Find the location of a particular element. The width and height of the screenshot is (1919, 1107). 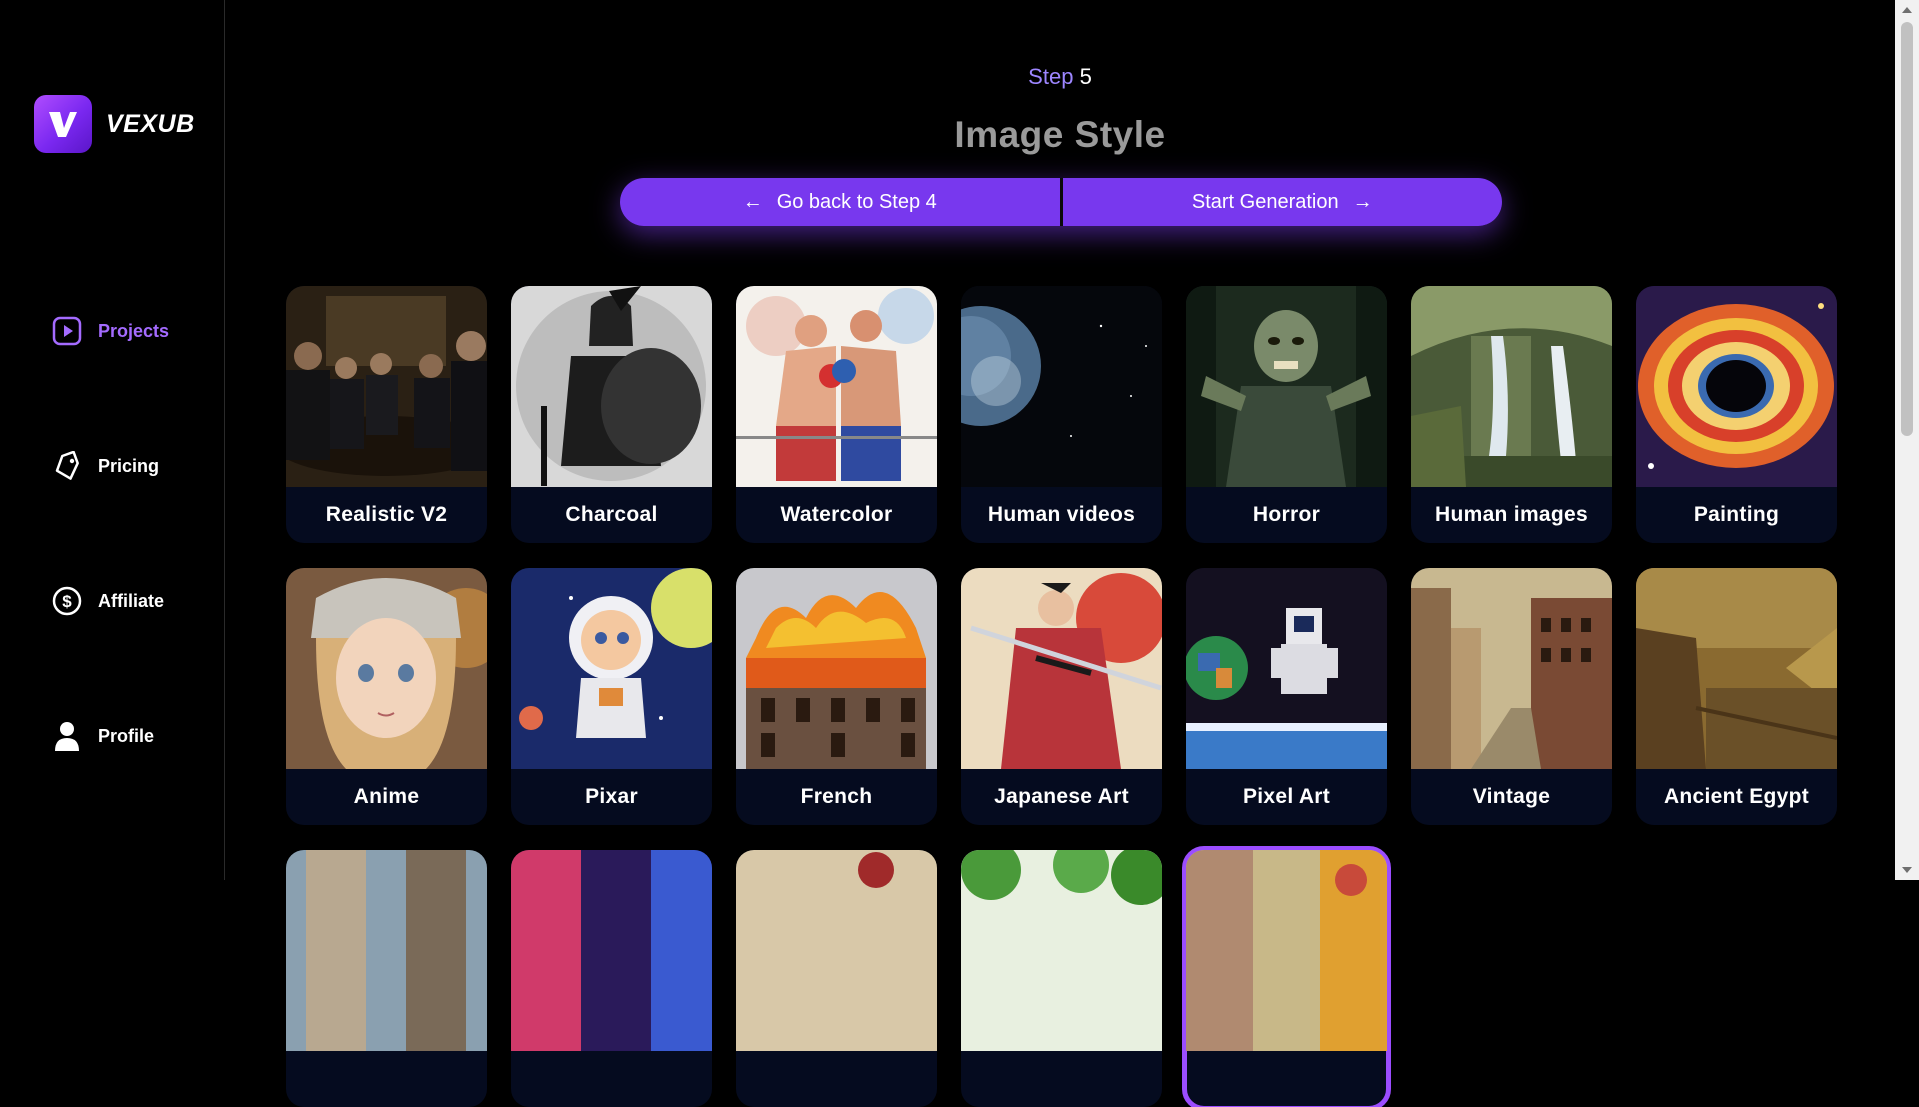

dollar-circle-icon: $ is located at coordinates (67, 601).